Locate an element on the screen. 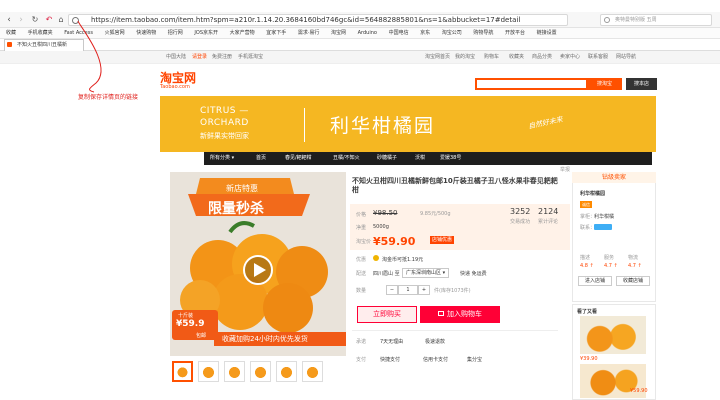 Image resolution: width=720 pixels, height=400 pixels. home-icon: ⌂ is located at coordinates (61, 20).